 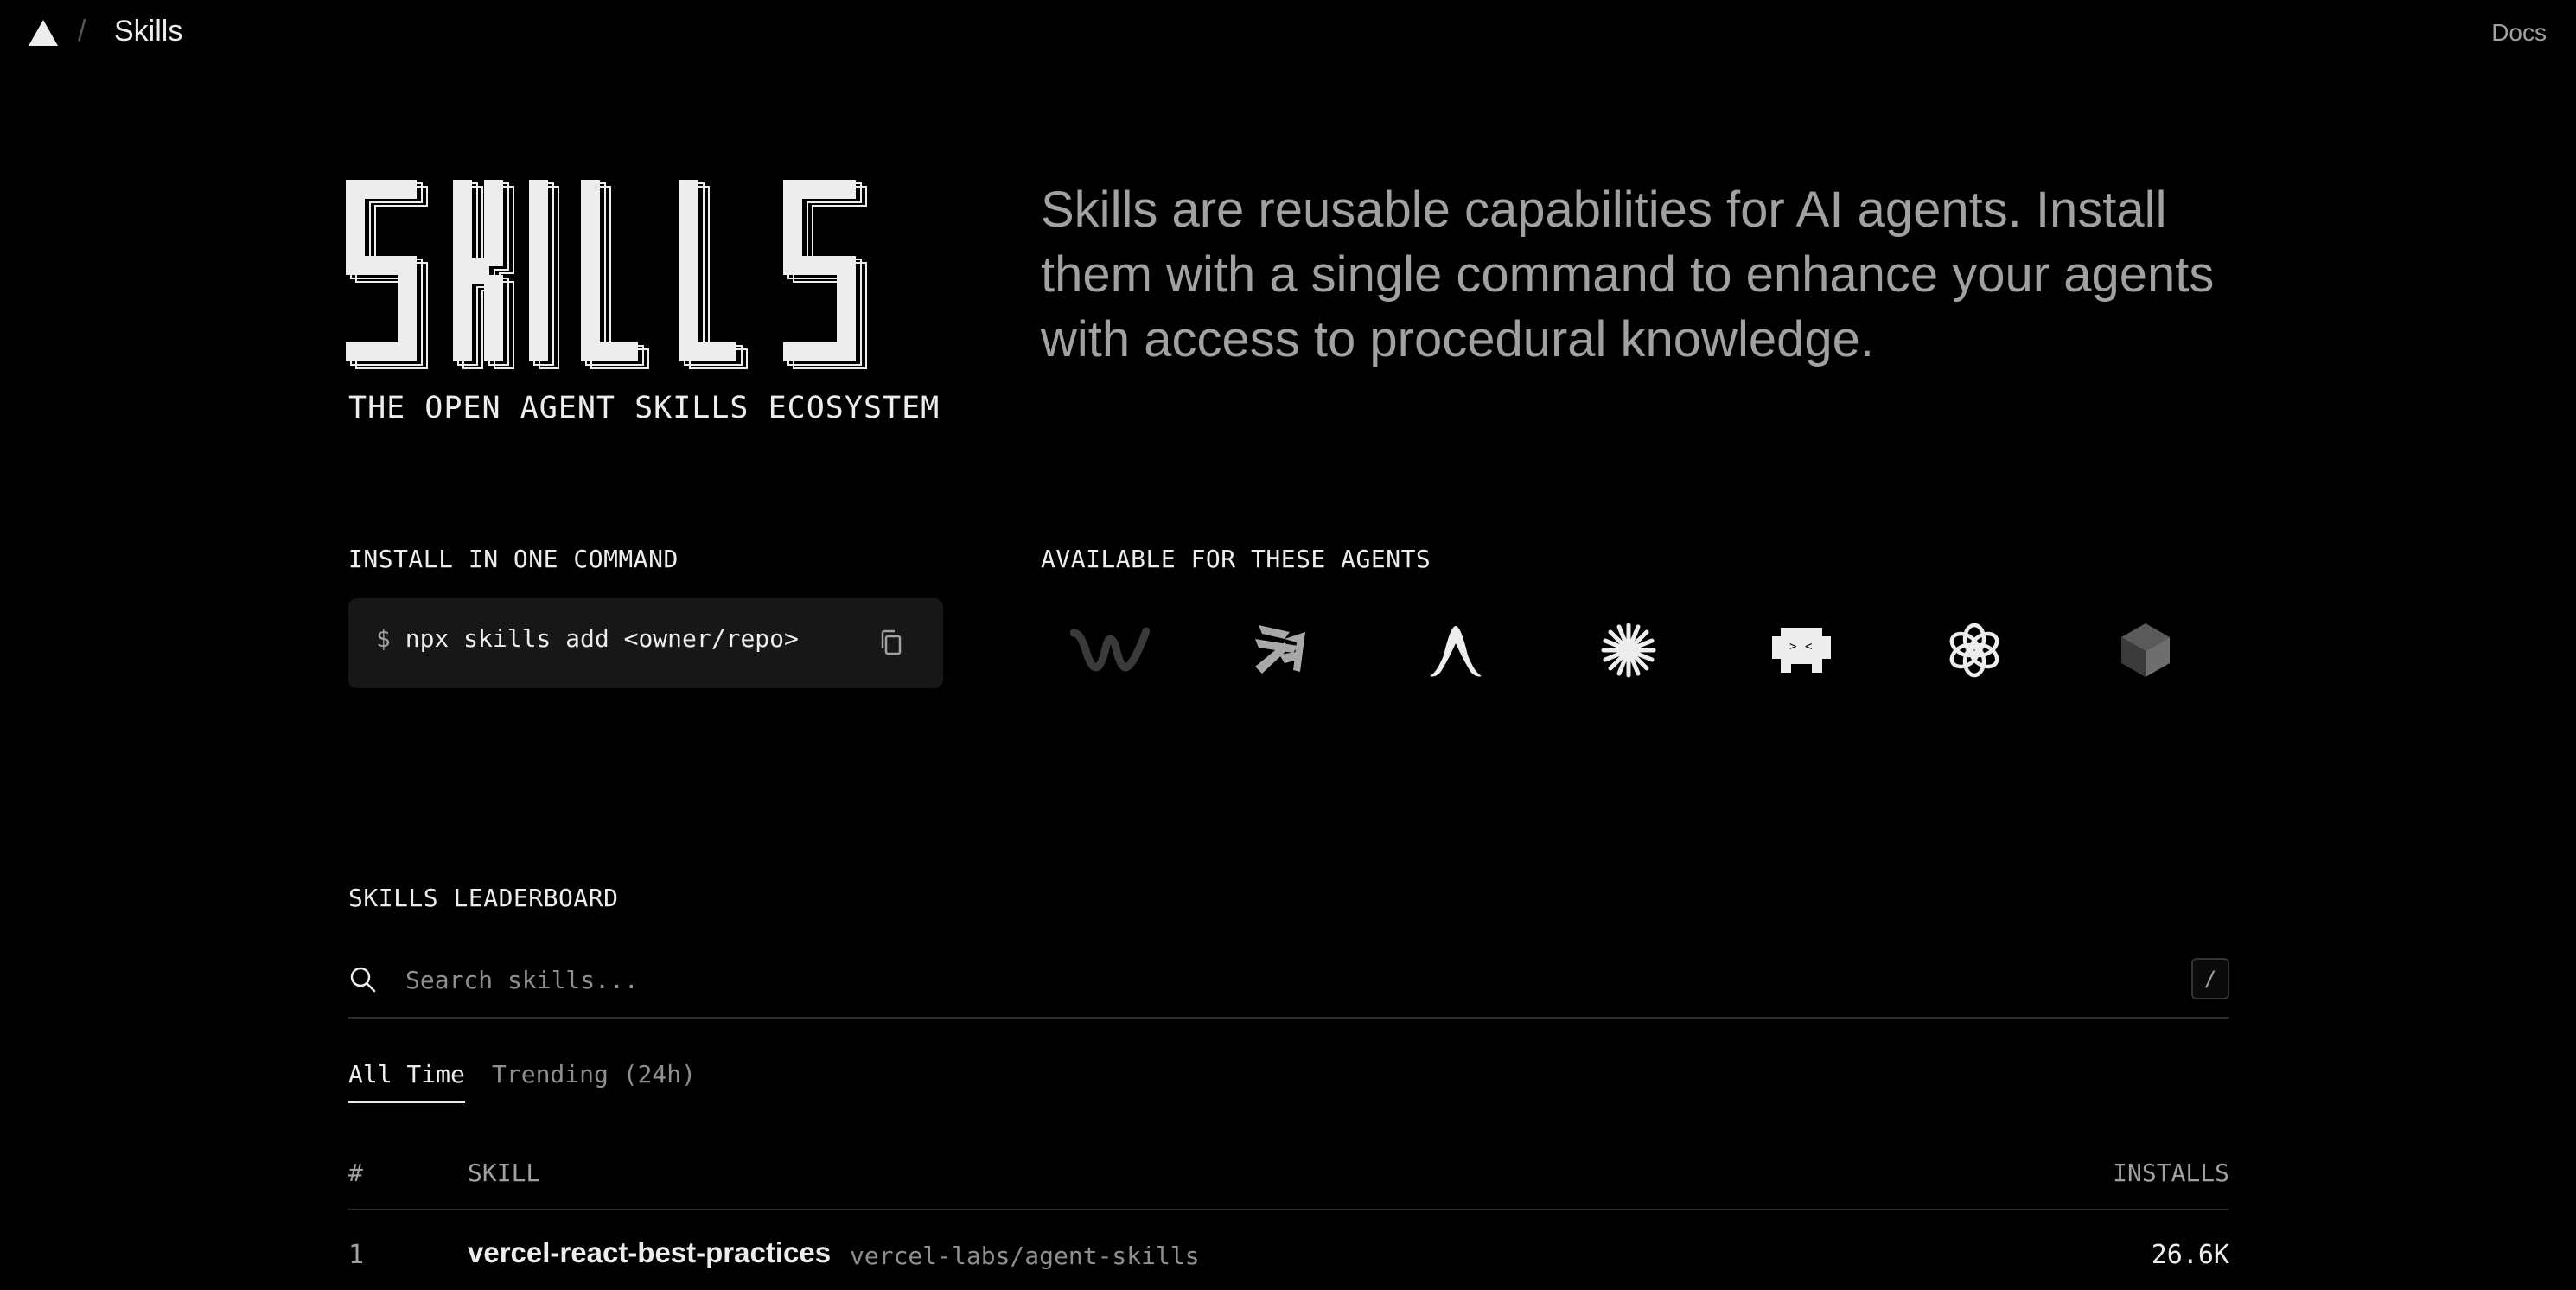 What do you see at coordinates (1628, 650) in the screenshot?
I see `claude-code-icon` at bounding box center [1628, 650].